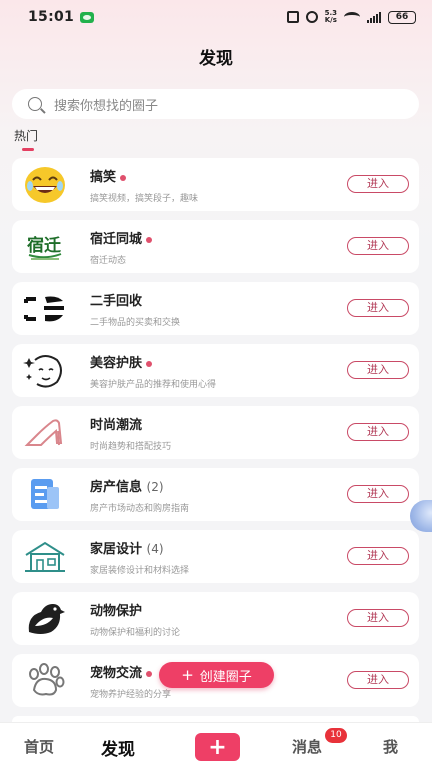  I want to click on circle-title: 二手回收, so click(116, 299).